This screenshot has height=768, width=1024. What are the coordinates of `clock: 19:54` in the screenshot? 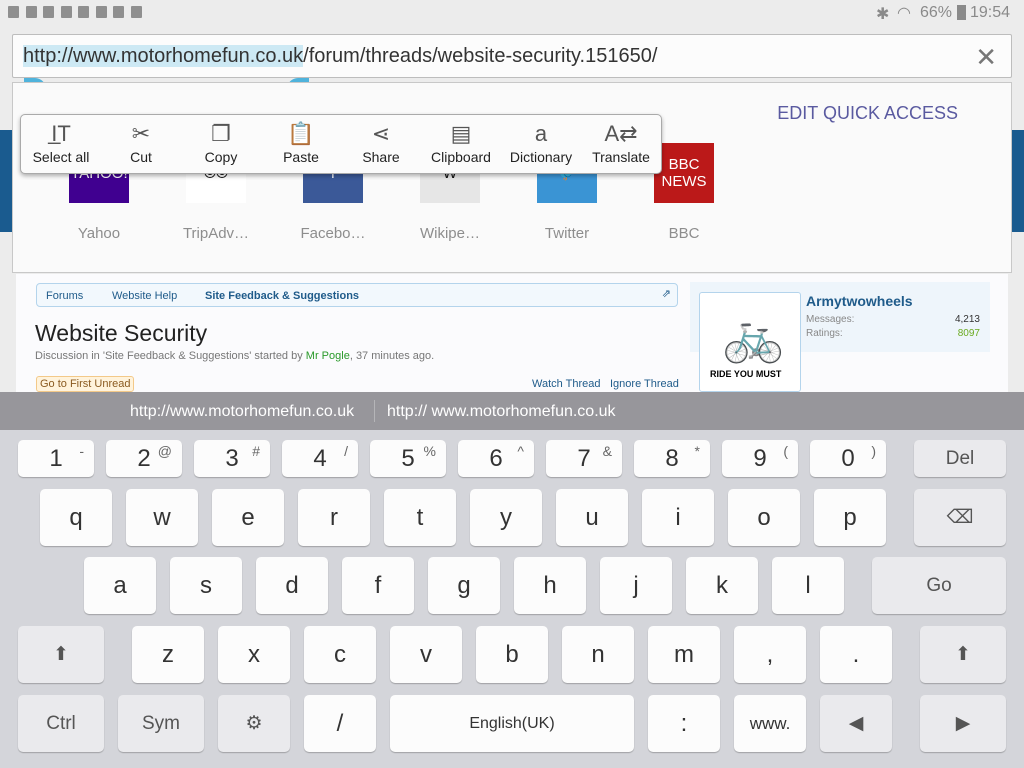 It's located at (990, 12).